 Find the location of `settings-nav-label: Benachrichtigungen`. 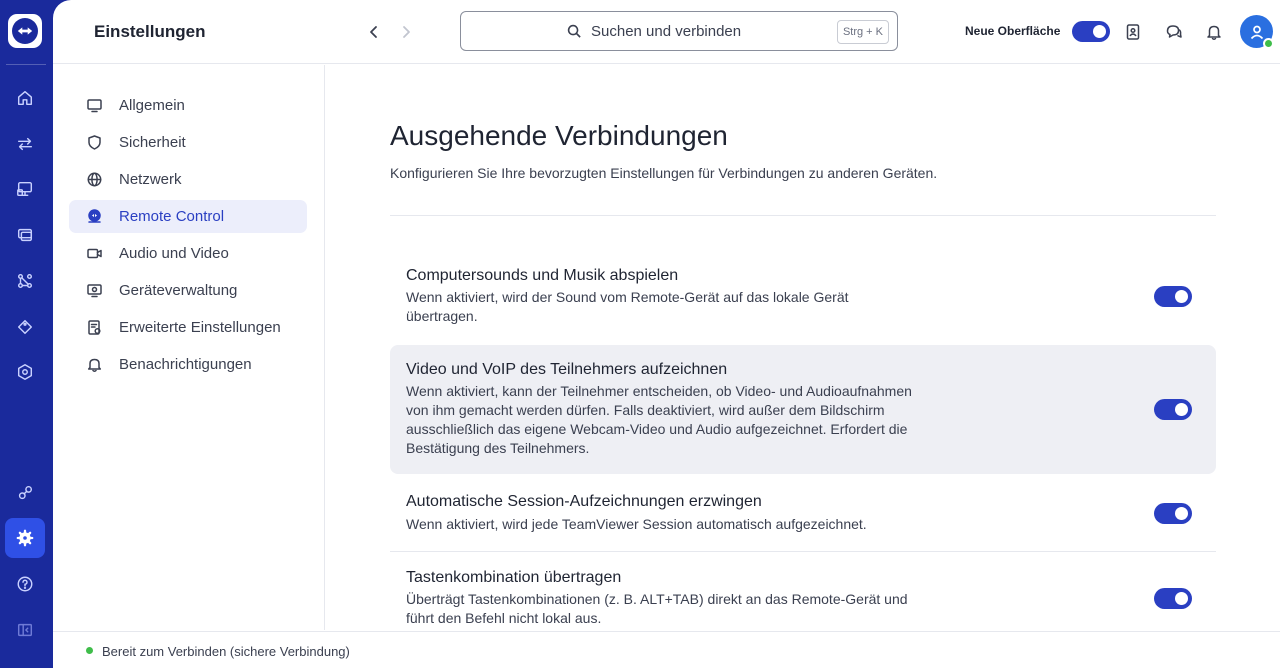

settings-nav-label: Benachrichtigungen is located at coordinates (185, 364).